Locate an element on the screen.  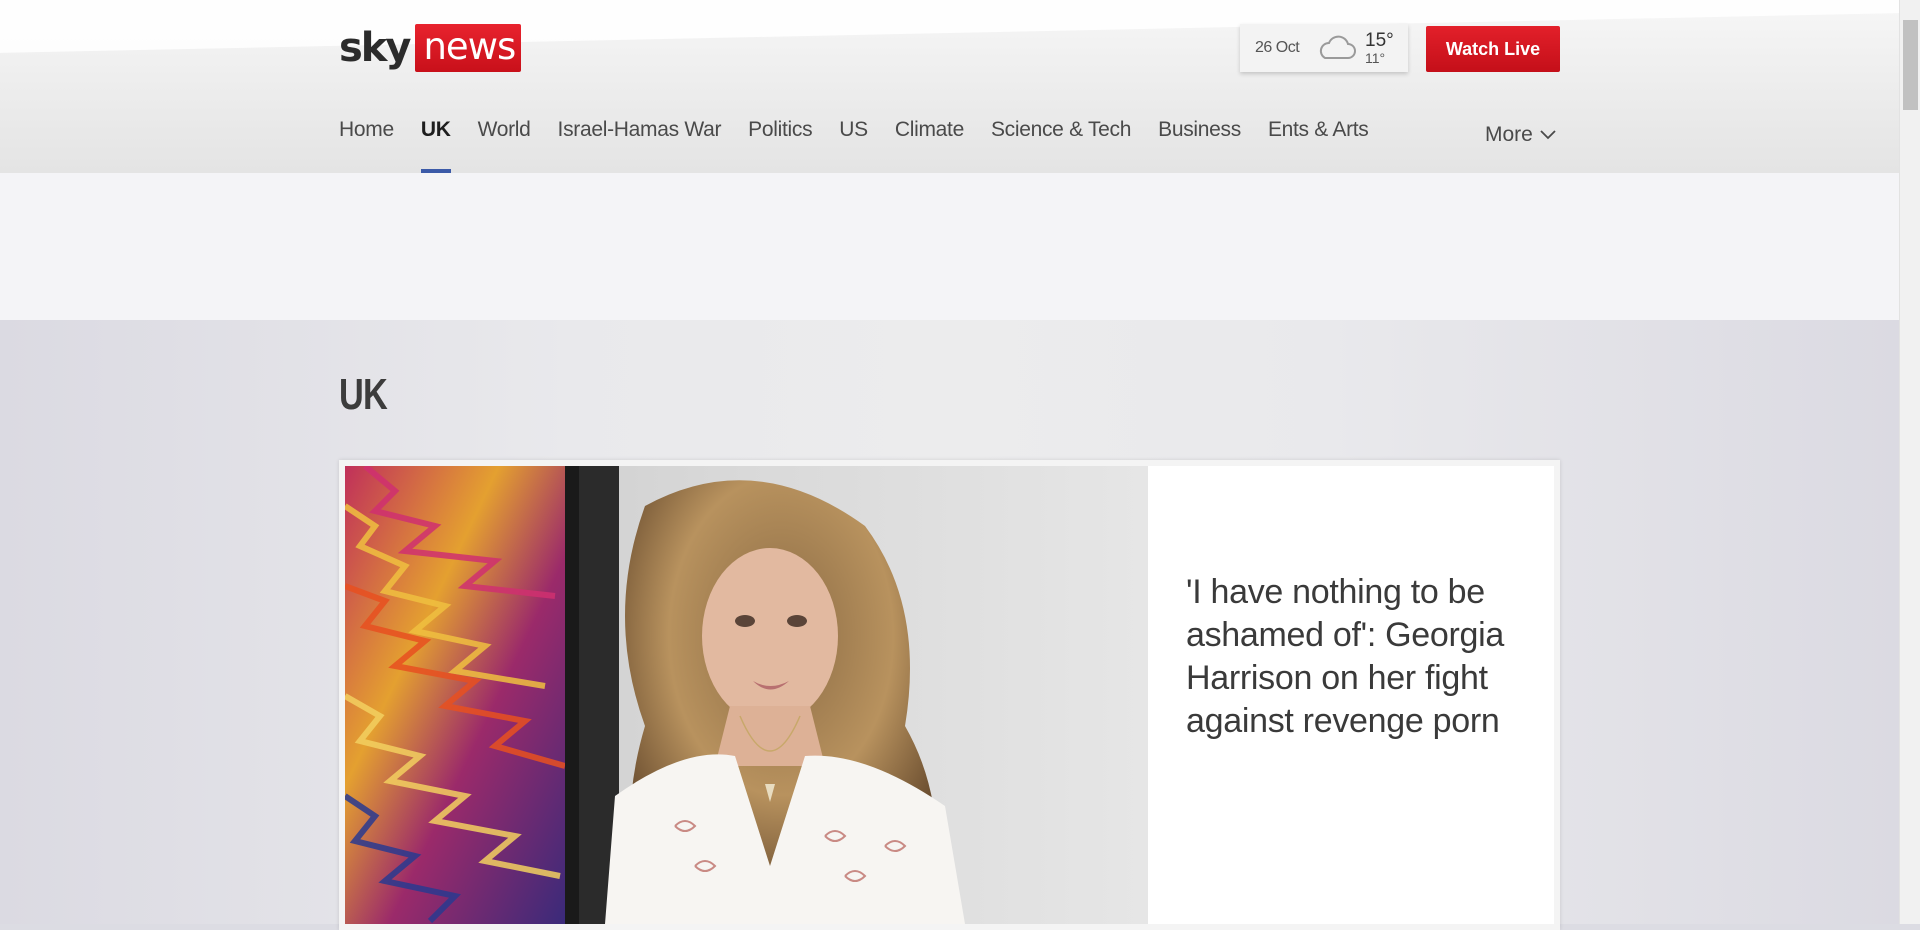
nav-item-home: Home is located at coordinates (366, 145).